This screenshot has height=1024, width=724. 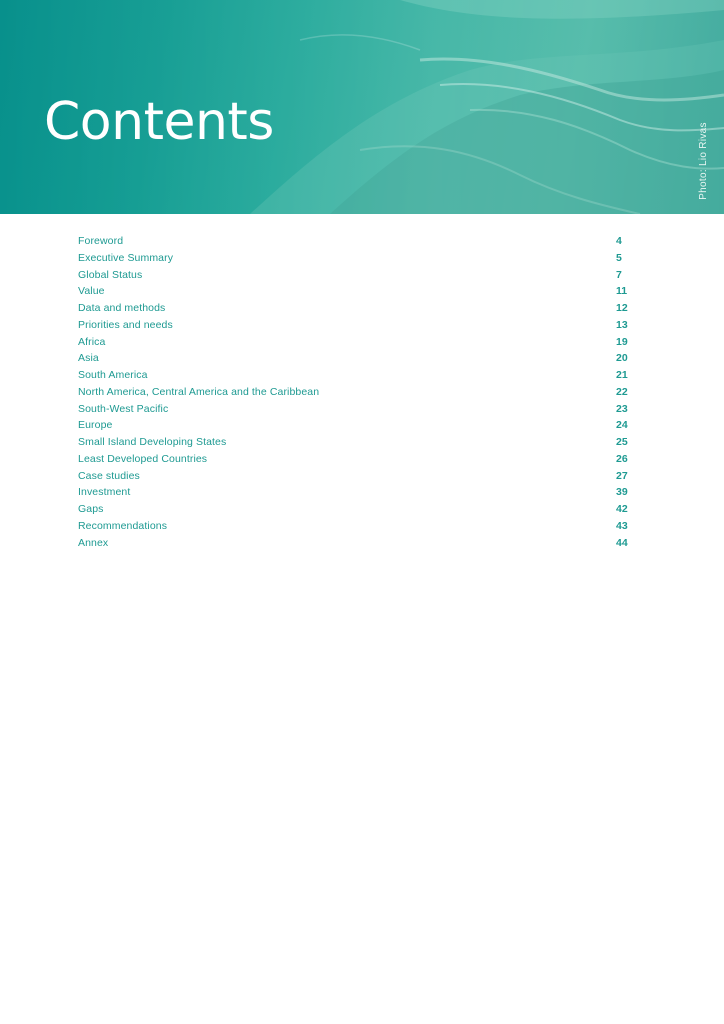 What do you see at coordinates (123, 409) in the screenshot?
I see `toc-entry-label: South-West Pacific` at bounding box center [123, 409].